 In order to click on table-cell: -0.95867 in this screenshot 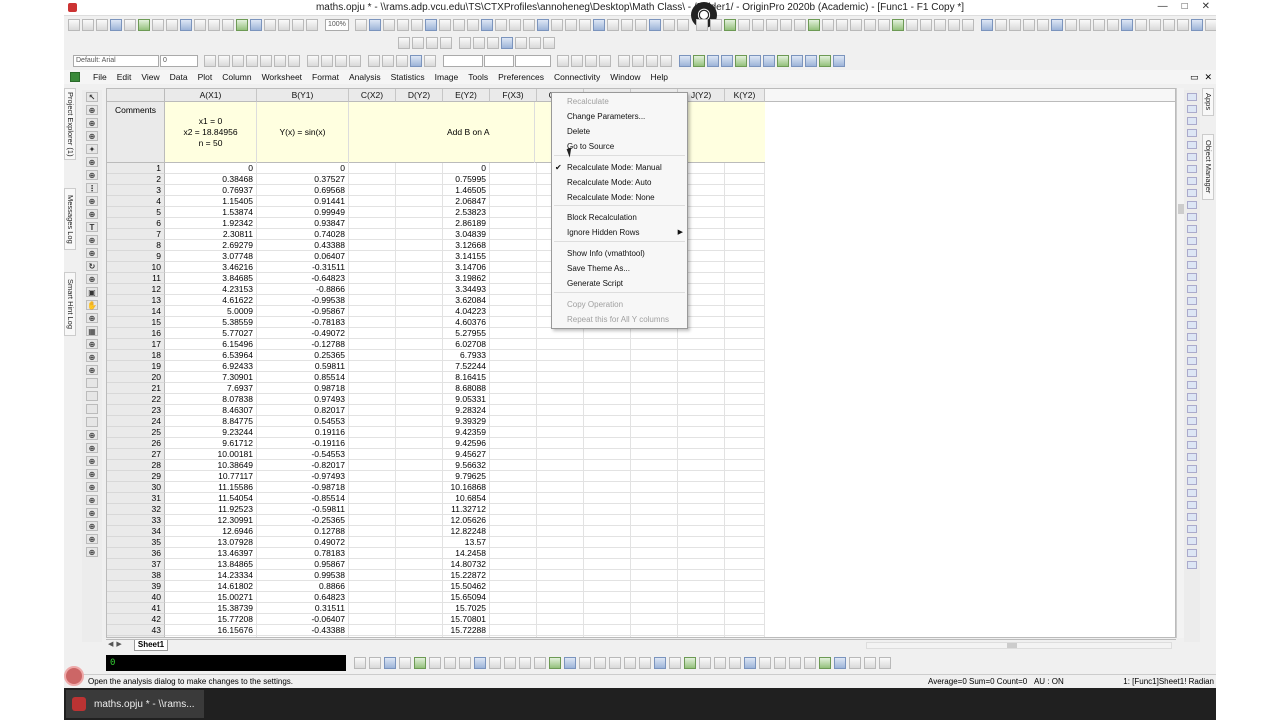, I will do `click(303, 311)`.